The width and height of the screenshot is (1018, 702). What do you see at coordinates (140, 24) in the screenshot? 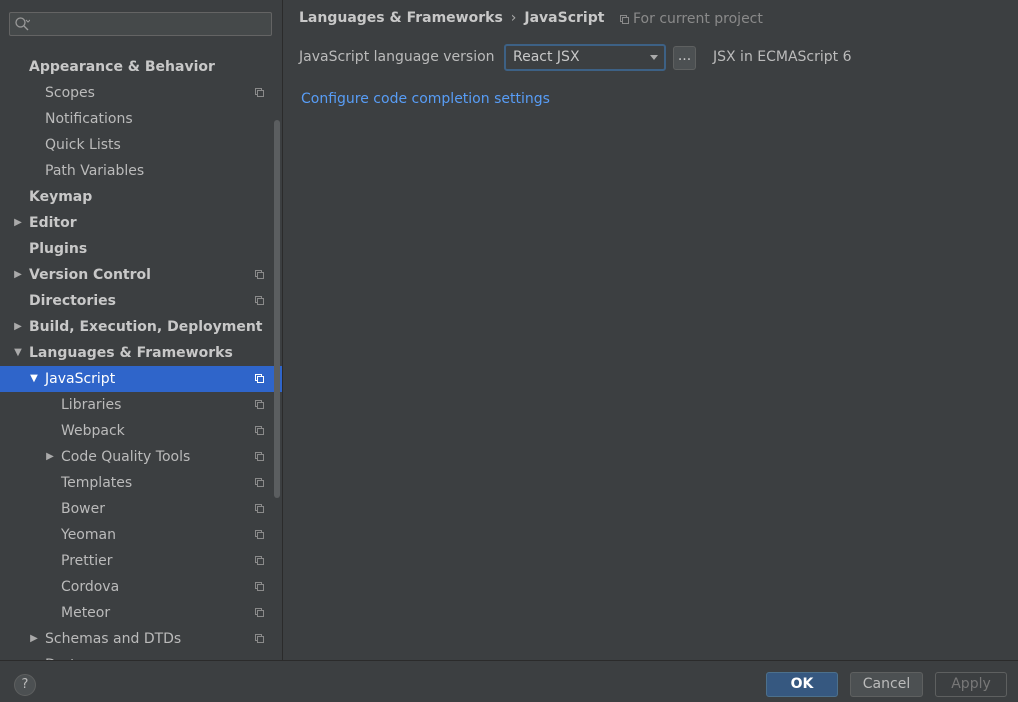
I see `search-input` at bounding box center [140, 24].